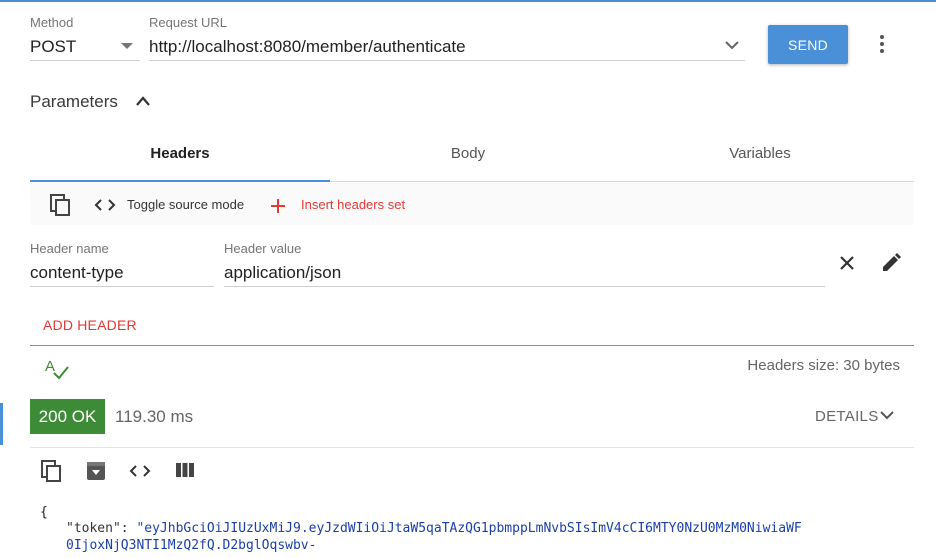 This screenshot has height=558, width=936. Describe the element at coordinates (353, 204) in the screenshot. I see `insert-headers-set-button: Insert headers set` at that location.